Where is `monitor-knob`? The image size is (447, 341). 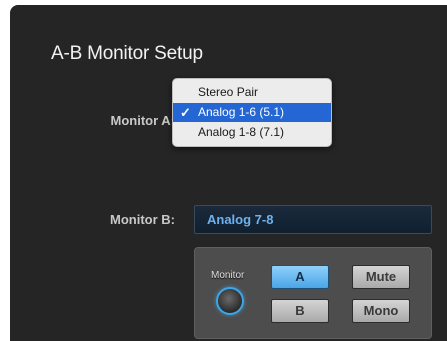 monitor-knob is located at coordinates (230, 301).